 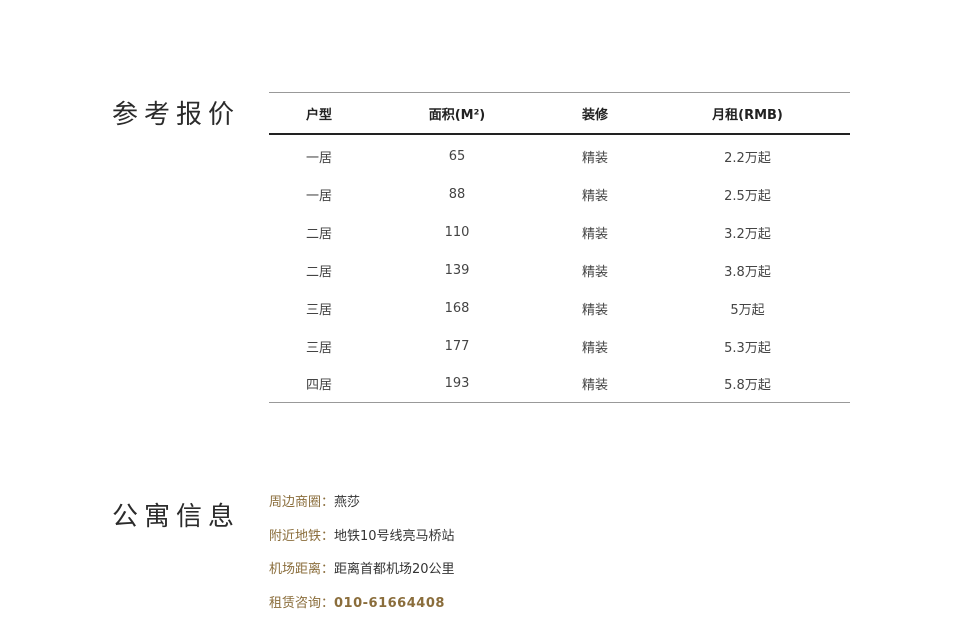 I want to click on header-decoration: 装修, so click(x=595, y=113).